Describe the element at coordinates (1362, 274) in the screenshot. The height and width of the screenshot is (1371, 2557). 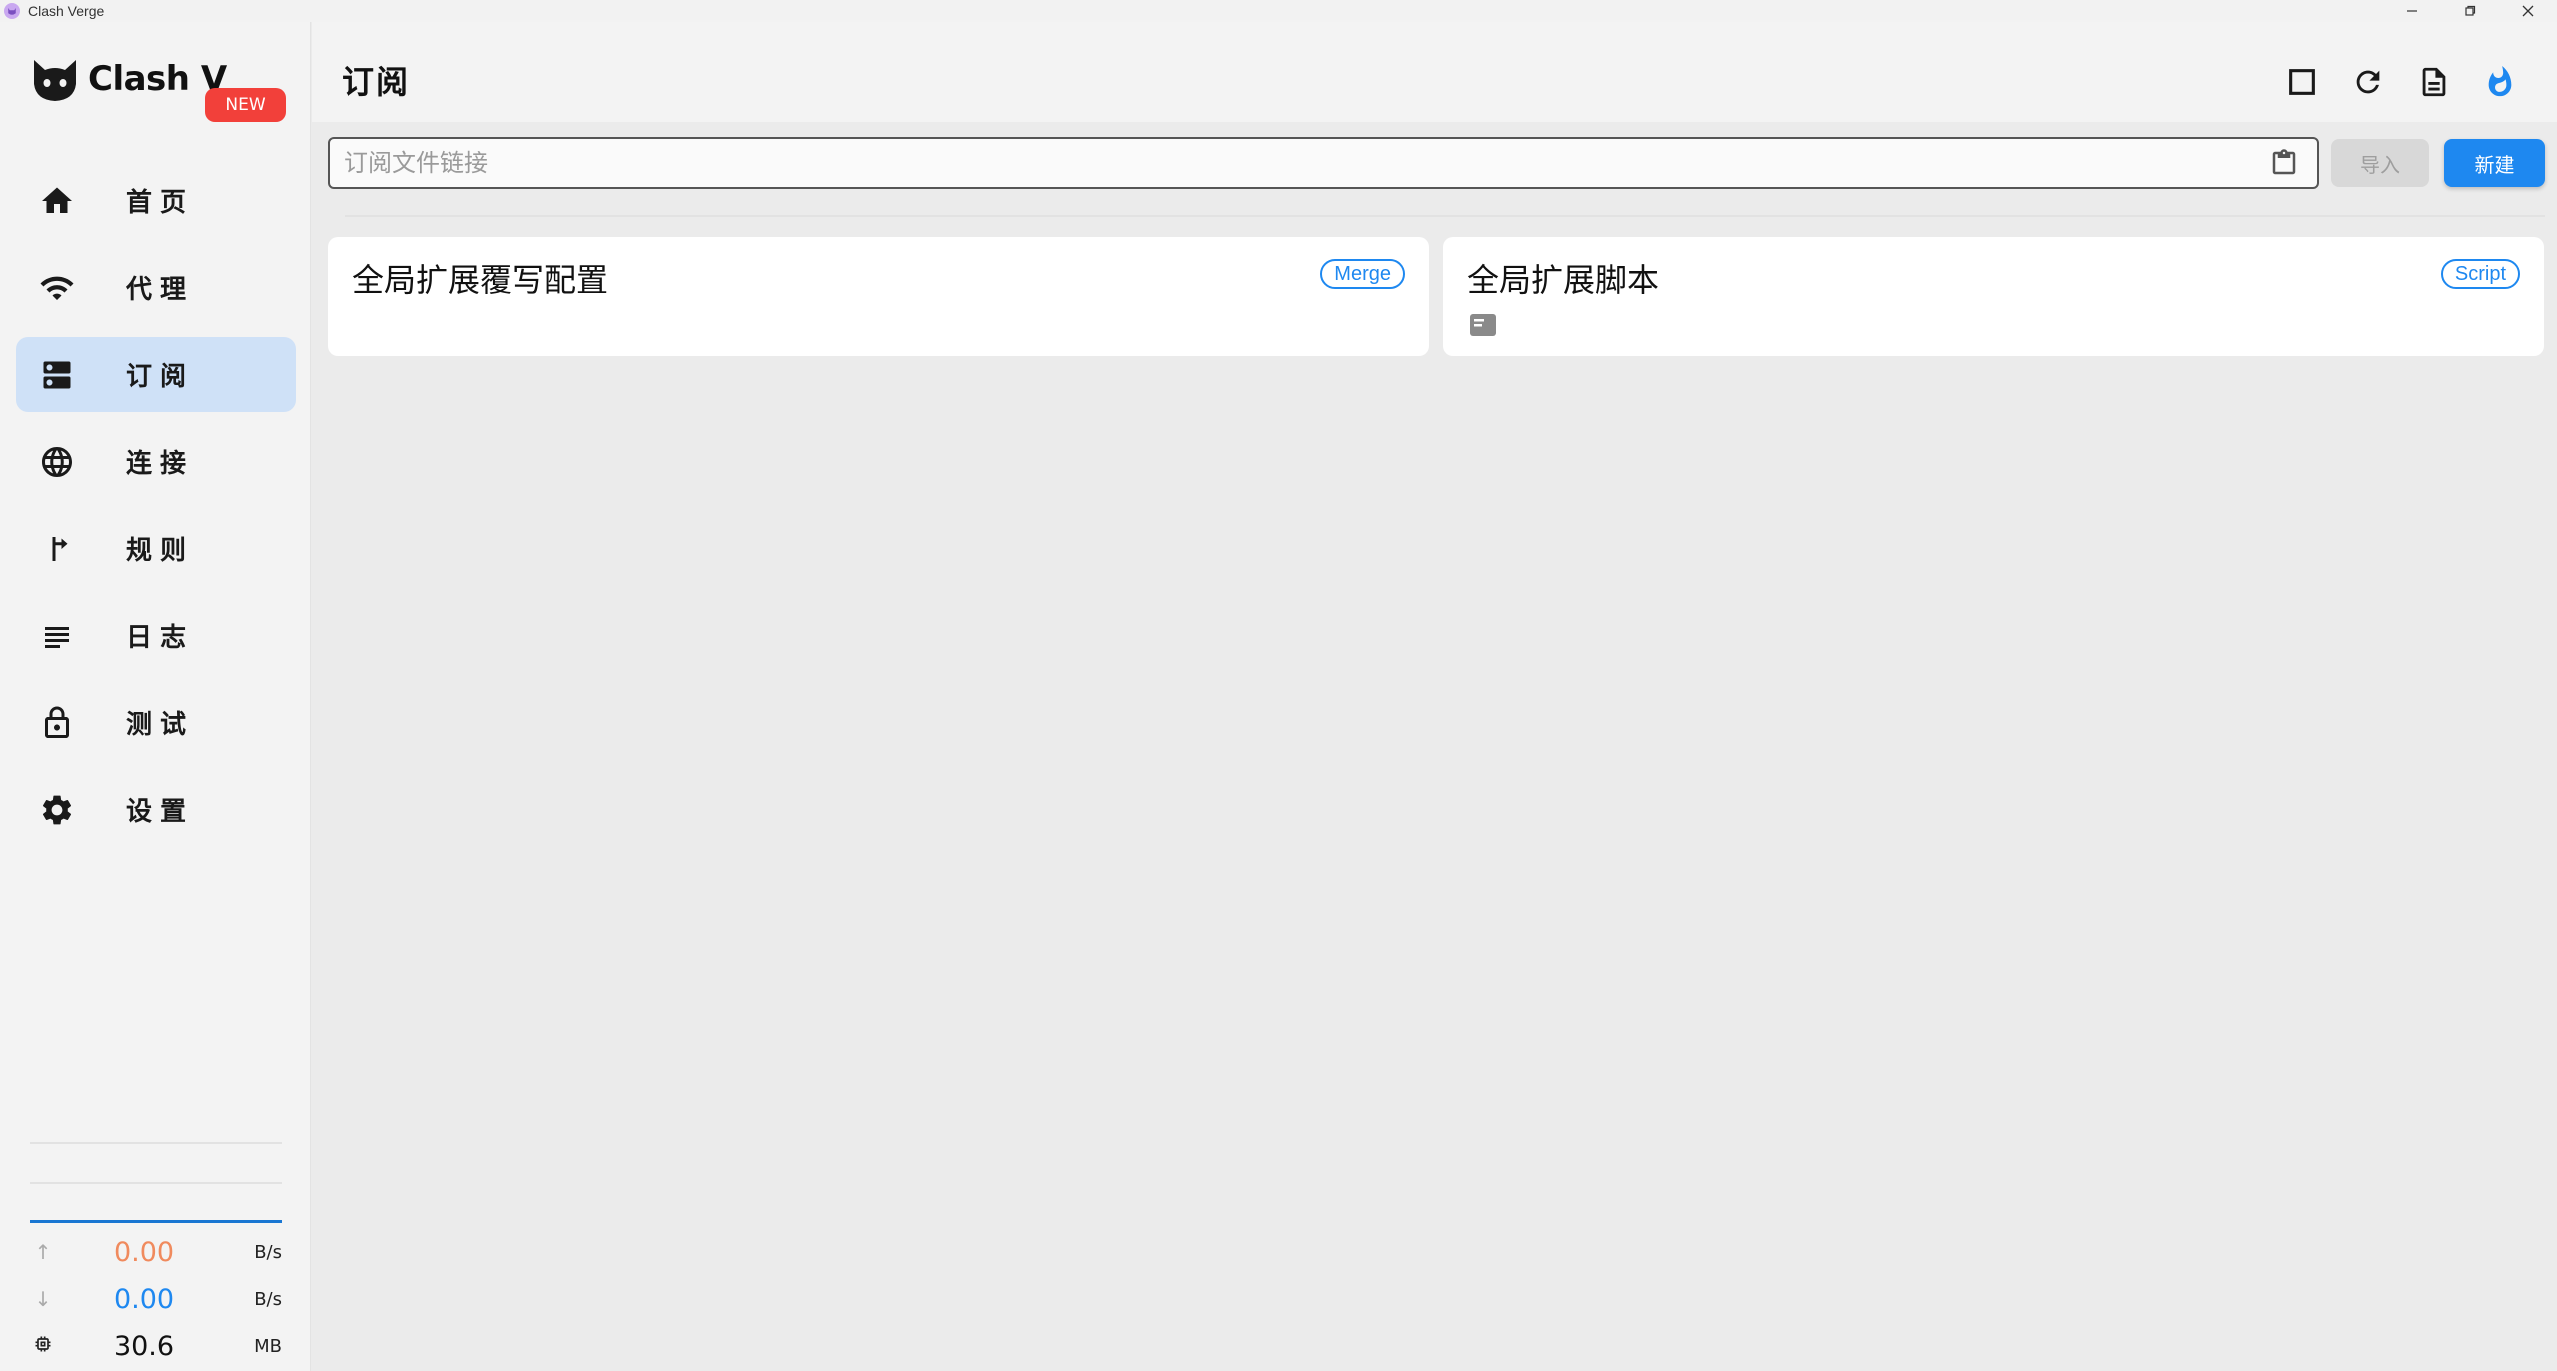
I see `profile-type-chip: Merge` at that location.